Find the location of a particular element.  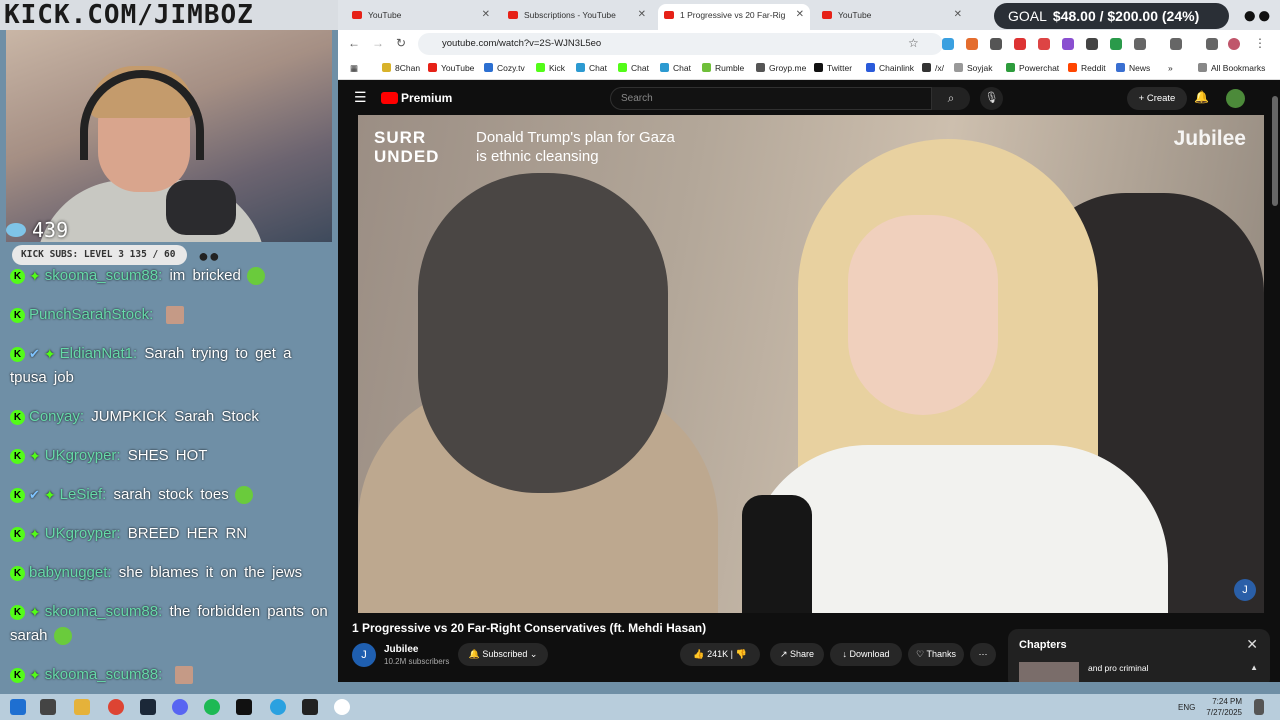

chapters-title: Chapters is located at coordinates (1043, 645).